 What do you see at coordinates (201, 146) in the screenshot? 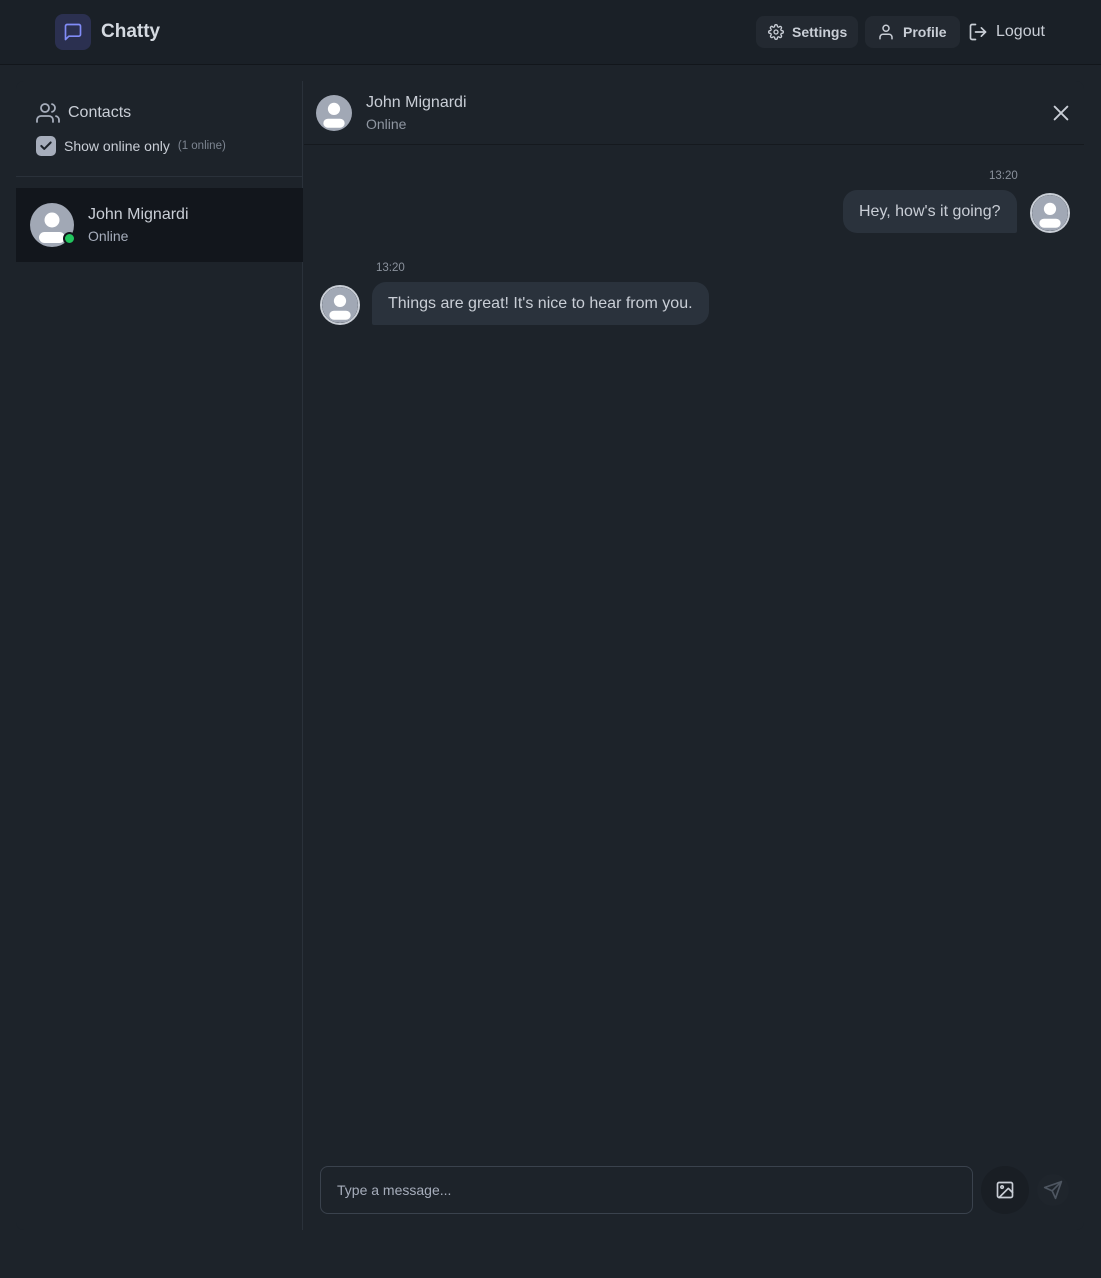
I see `online-count: (1 online)` at bounding box center [201, 146].